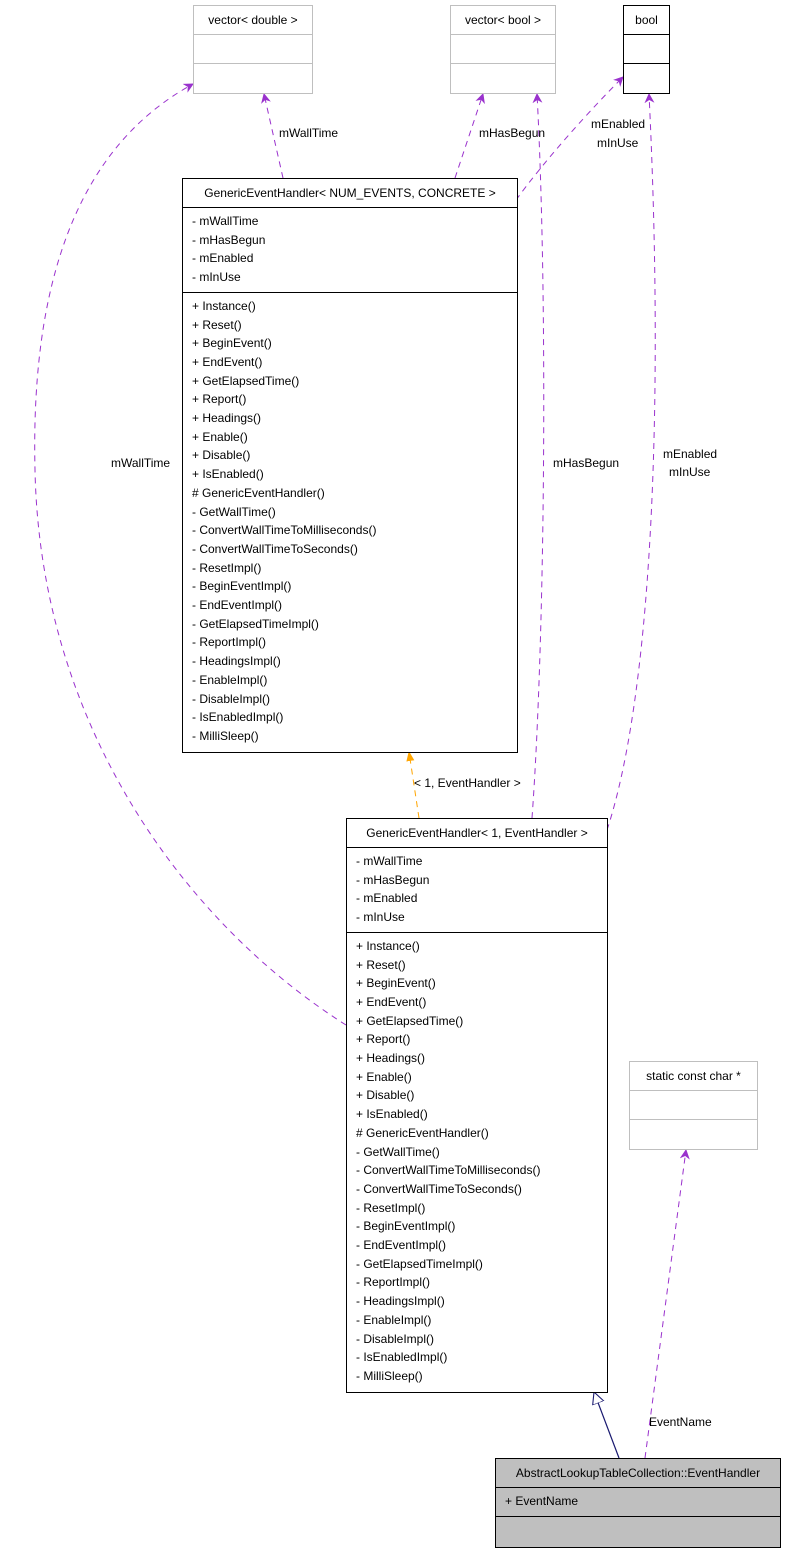 The height and width of the screenshot is (1552, 787). Describe the element at coordinates (618, 143) in the screenshot. I see `edge-label-template-inuse: mInUse` at that location.